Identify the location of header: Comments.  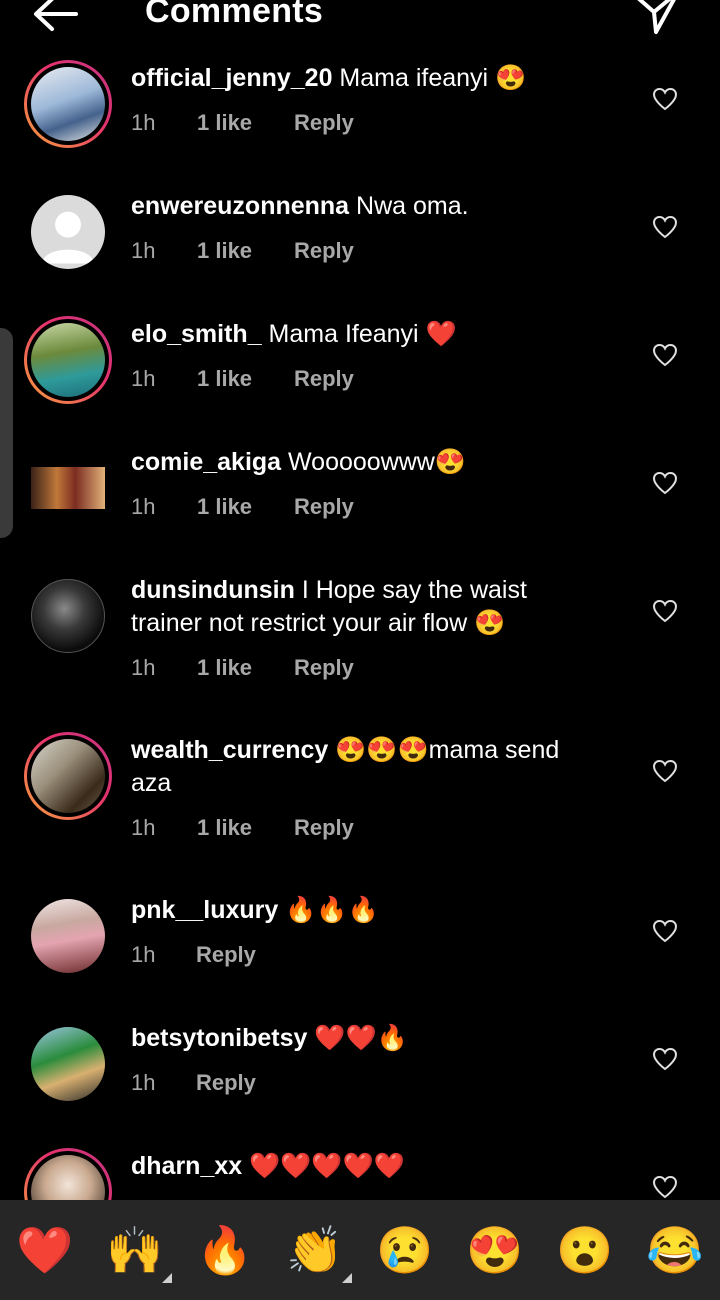
(360, 30).